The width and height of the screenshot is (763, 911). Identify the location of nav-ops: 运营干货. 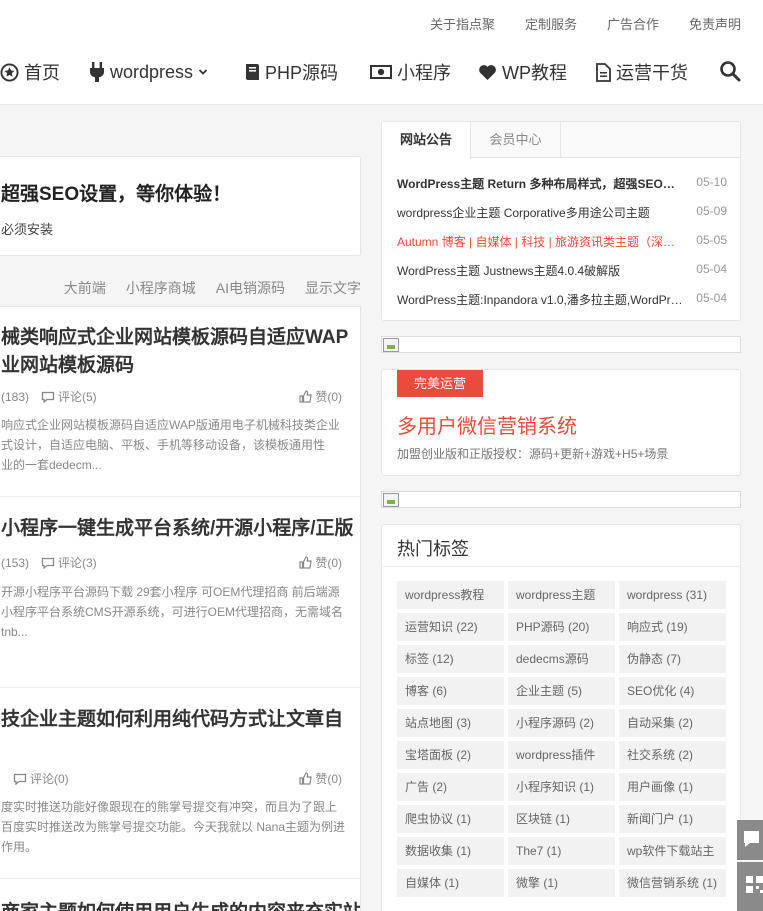
(642, 72).